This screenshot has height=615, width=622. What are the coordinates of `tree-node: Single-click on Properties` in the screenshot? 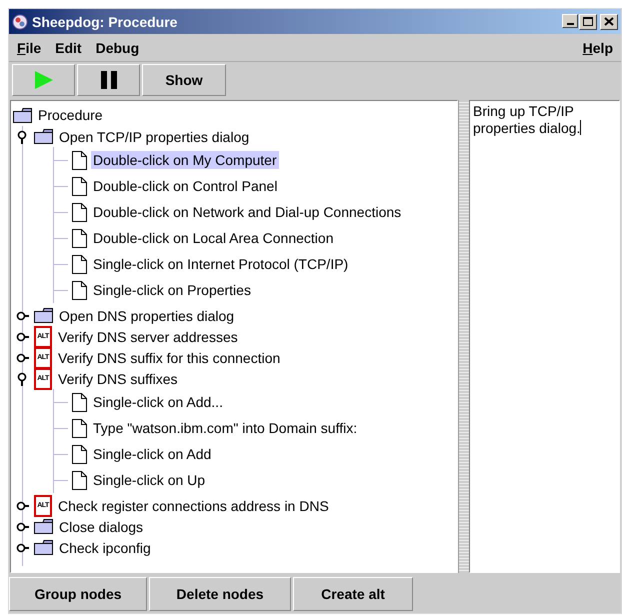 It's located at (172, 290).